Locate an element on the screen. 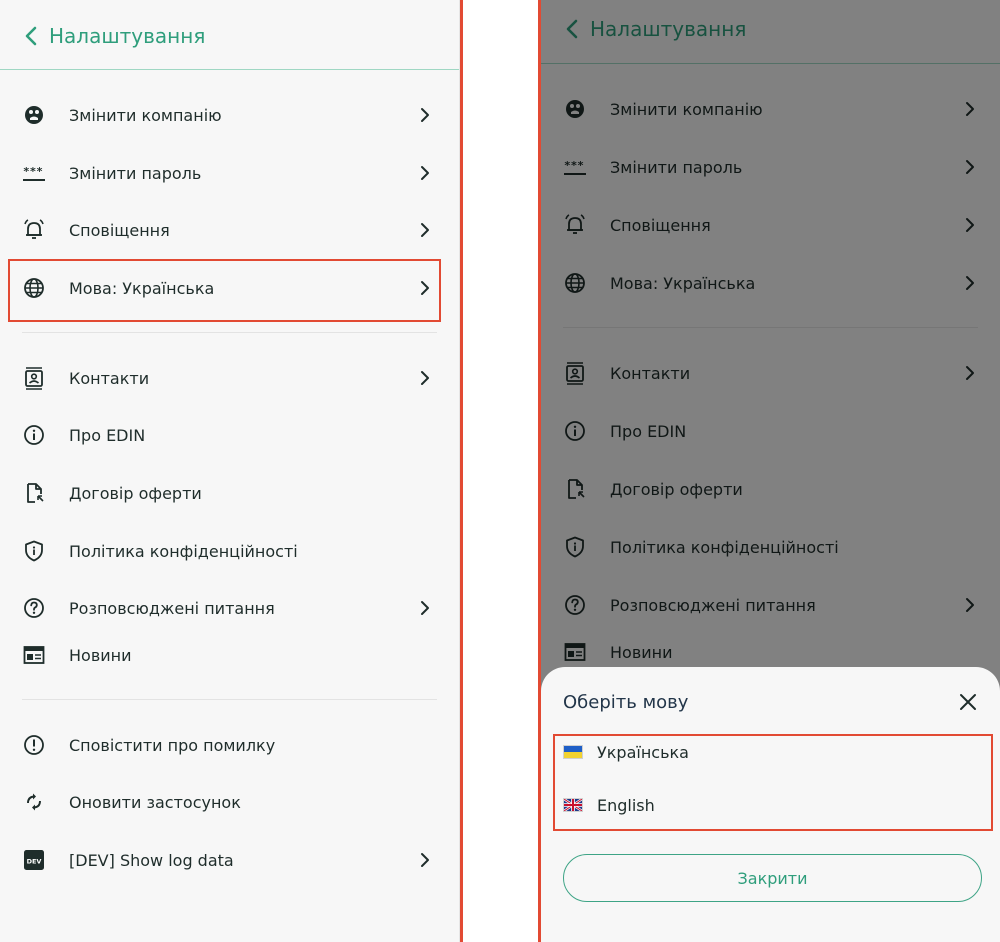  menu-item-label: Контакти is located at coordinates (109, 378).